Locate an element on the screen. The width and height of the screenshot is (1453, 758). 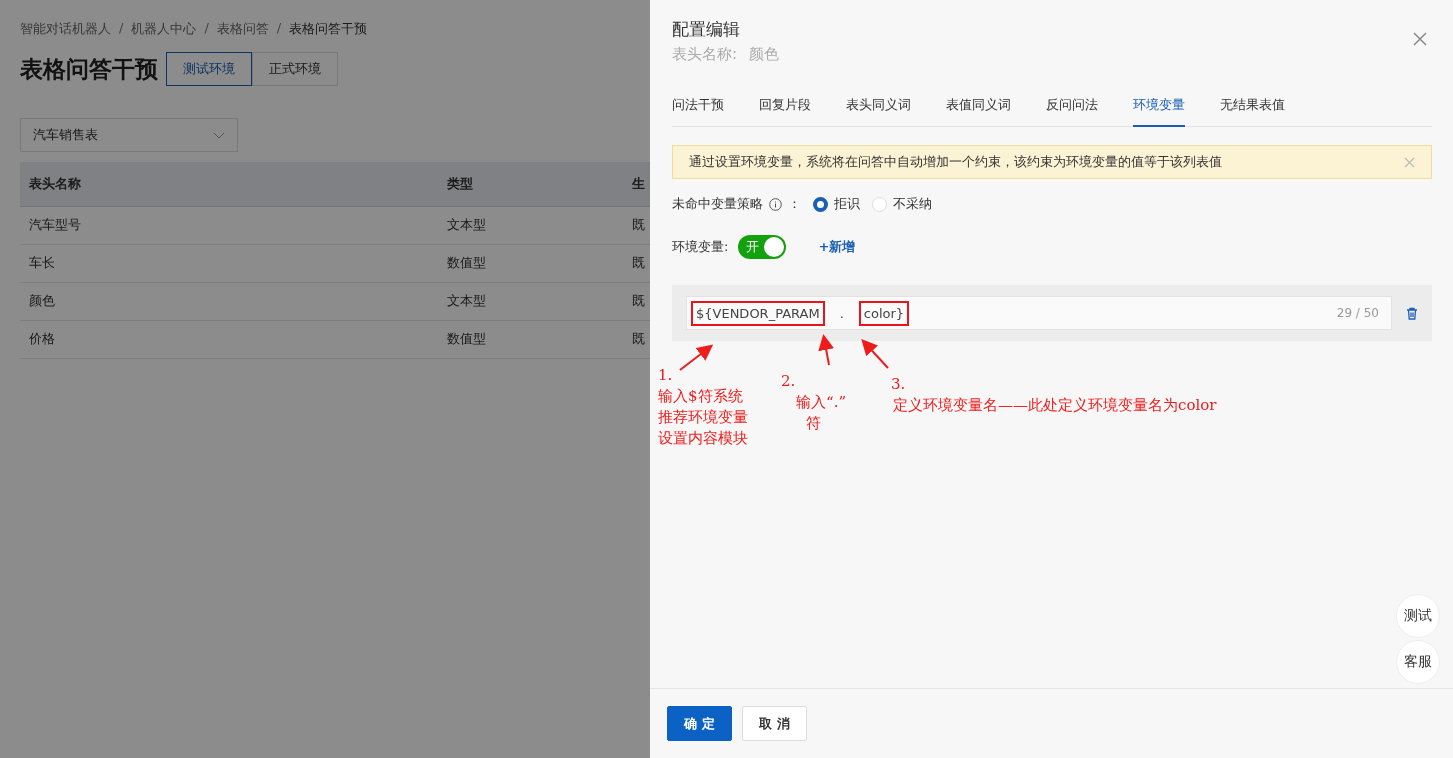
variable-token: color} is located at coordinates (884, 313).